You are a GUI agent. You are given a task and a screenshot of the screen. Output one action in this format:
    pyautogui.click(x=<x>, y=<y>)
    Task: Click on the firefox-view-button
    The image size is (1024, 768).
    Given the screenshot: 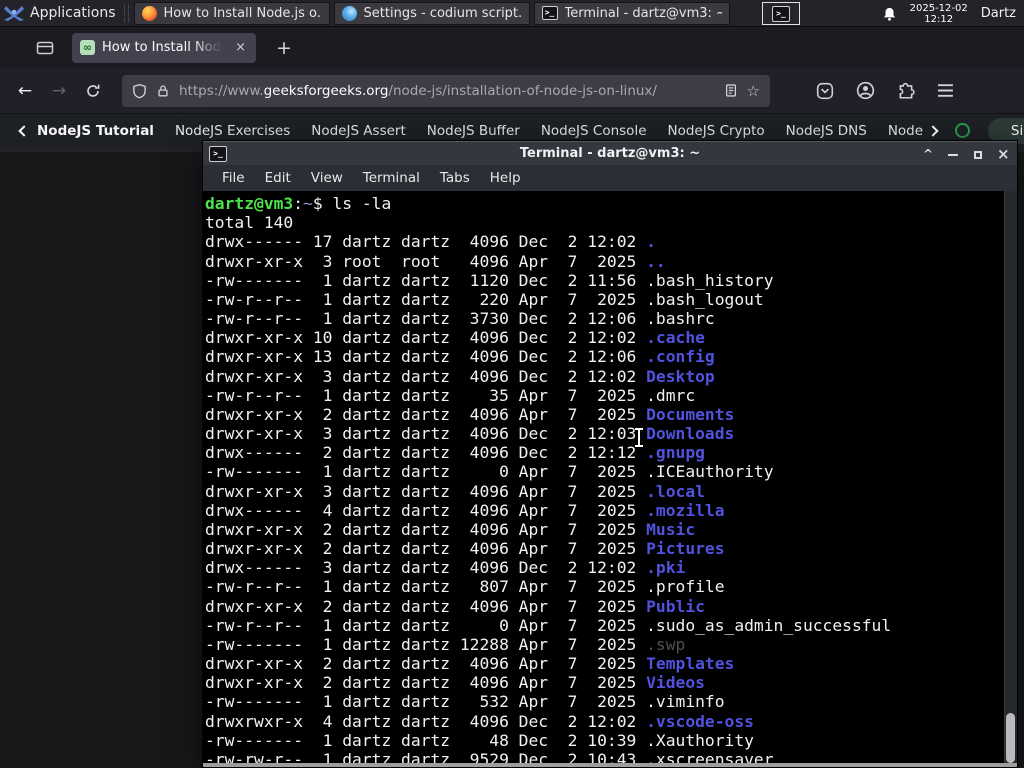 What is the action you would take?
    pyautogui.click(x=45, y=48)
    